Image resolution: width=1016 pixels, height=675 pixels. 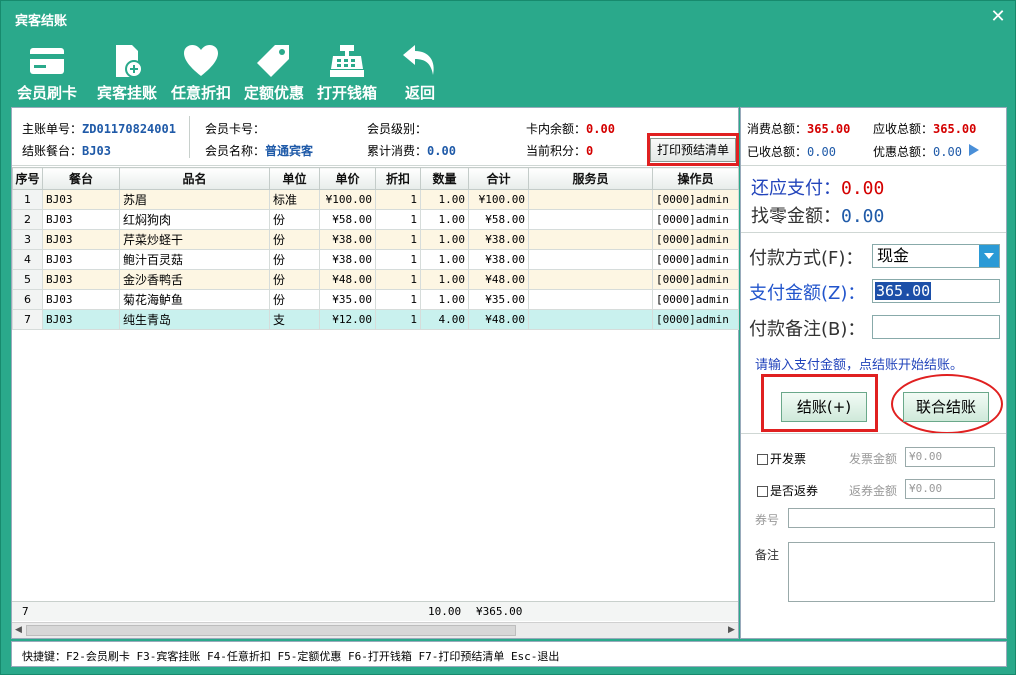 I want to click on member-card-field: 会员卡号：, so click(x=235, y=129).